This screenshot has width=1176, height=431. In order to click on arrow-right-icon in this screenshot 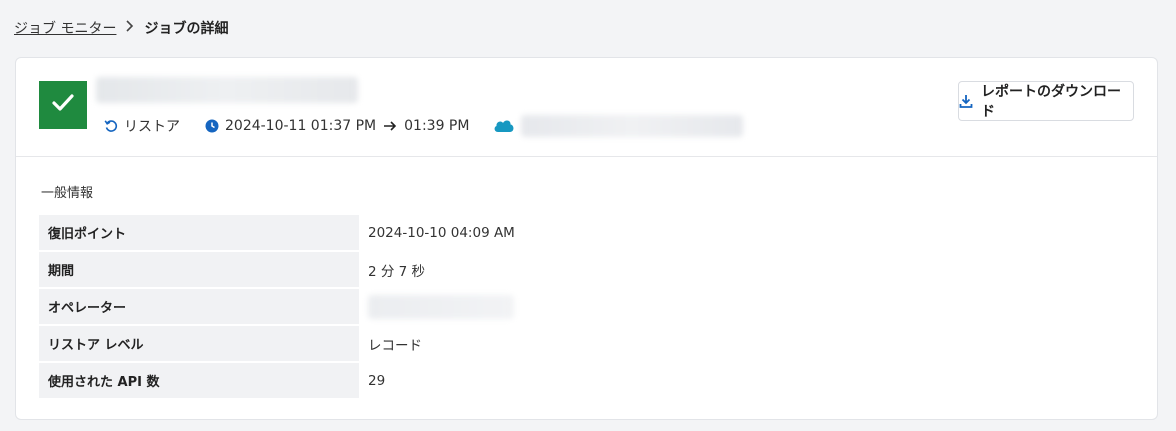, I will do `click(390, 126)`.